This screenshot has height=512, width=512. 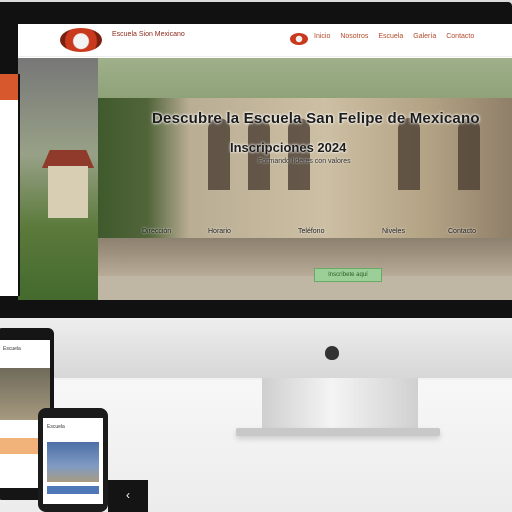 I want to click on nav-item-escuela: Escuela, so click(x=390, y=36).